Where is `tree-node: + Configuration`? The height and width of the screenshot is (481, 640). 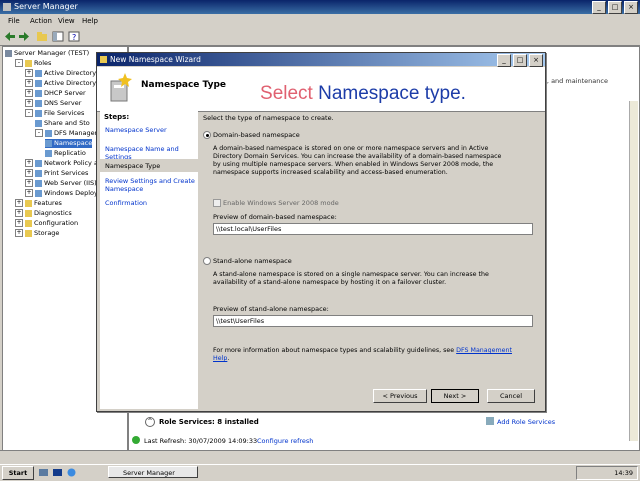 tree-node: + Configuration is located at coordinates (46, 223).